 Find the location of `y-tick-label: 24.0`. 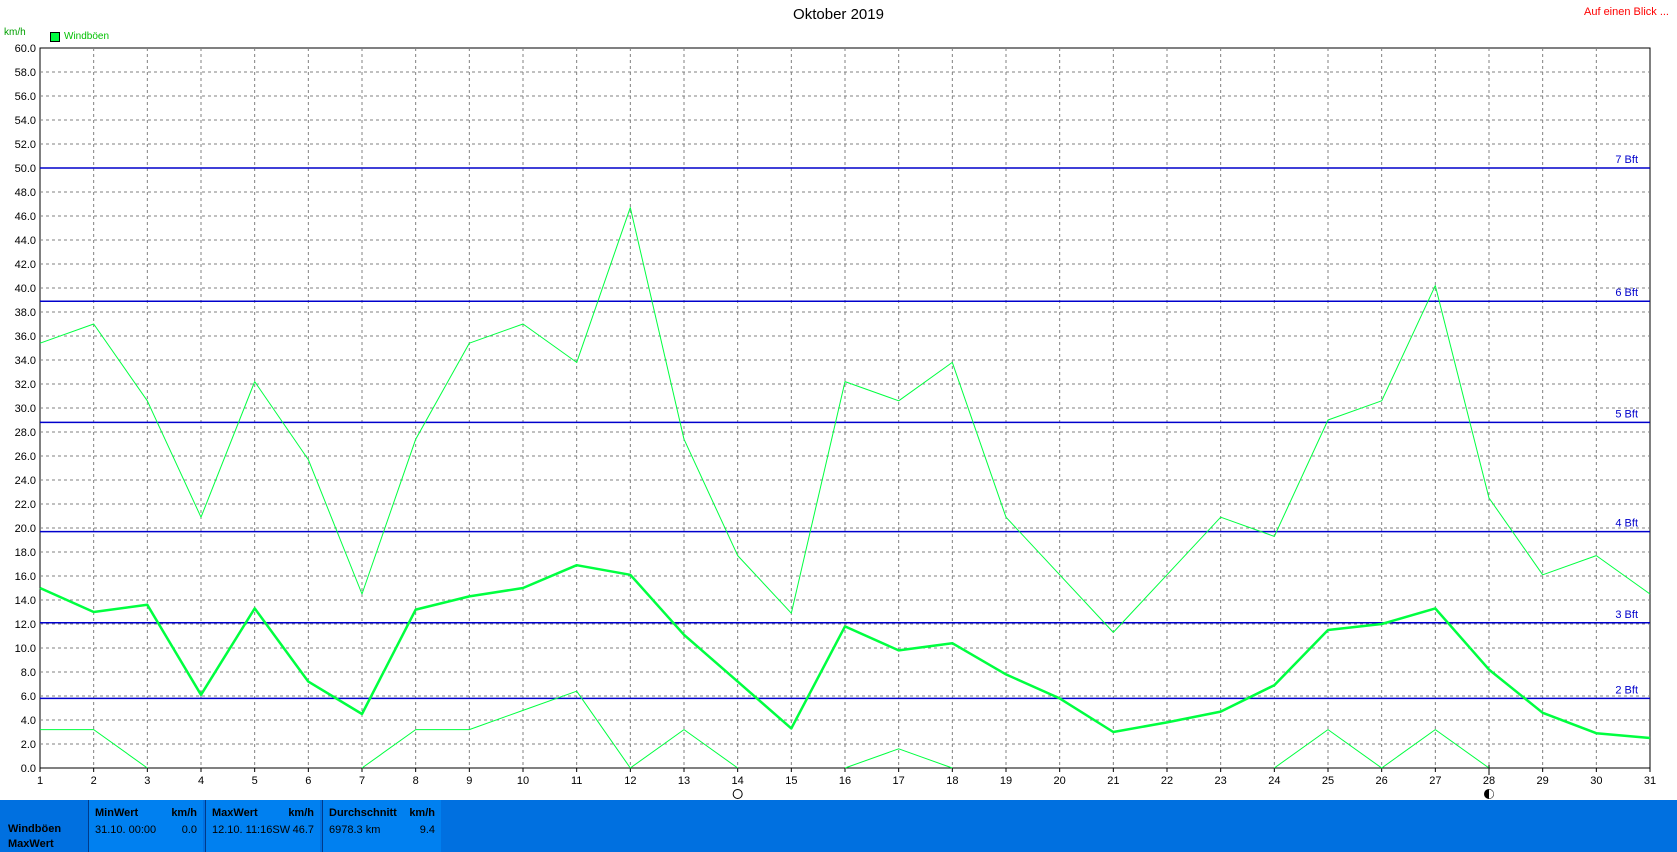

y-tick-label: 24.0 is located at coordinates (25, 481).